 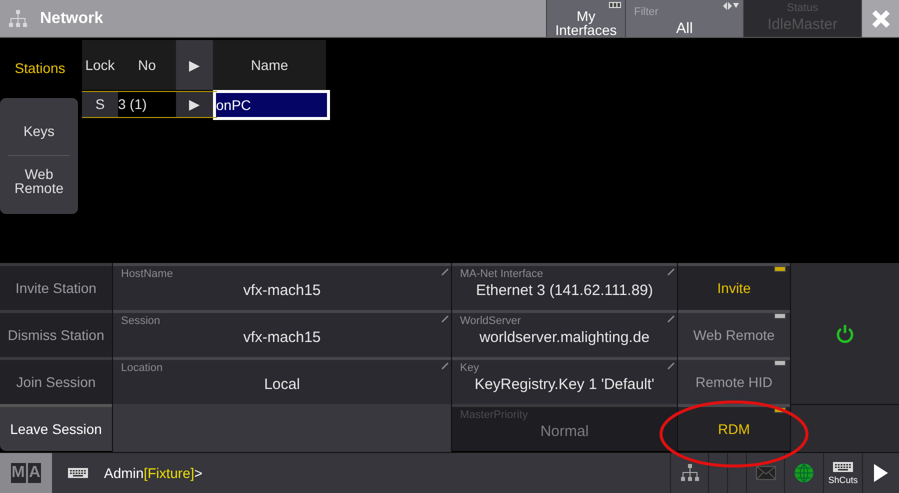 I want to click on action-button: Leave Session, so click(x=56, y=427).